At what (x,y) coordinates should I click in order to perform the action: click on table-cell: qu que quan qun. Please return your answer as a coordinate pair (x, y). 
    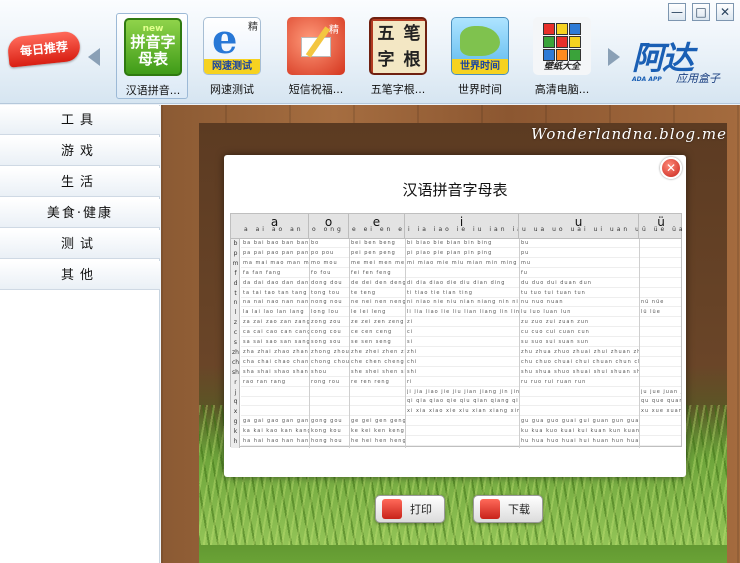
    Looking at the image, I should click on (661, 401).